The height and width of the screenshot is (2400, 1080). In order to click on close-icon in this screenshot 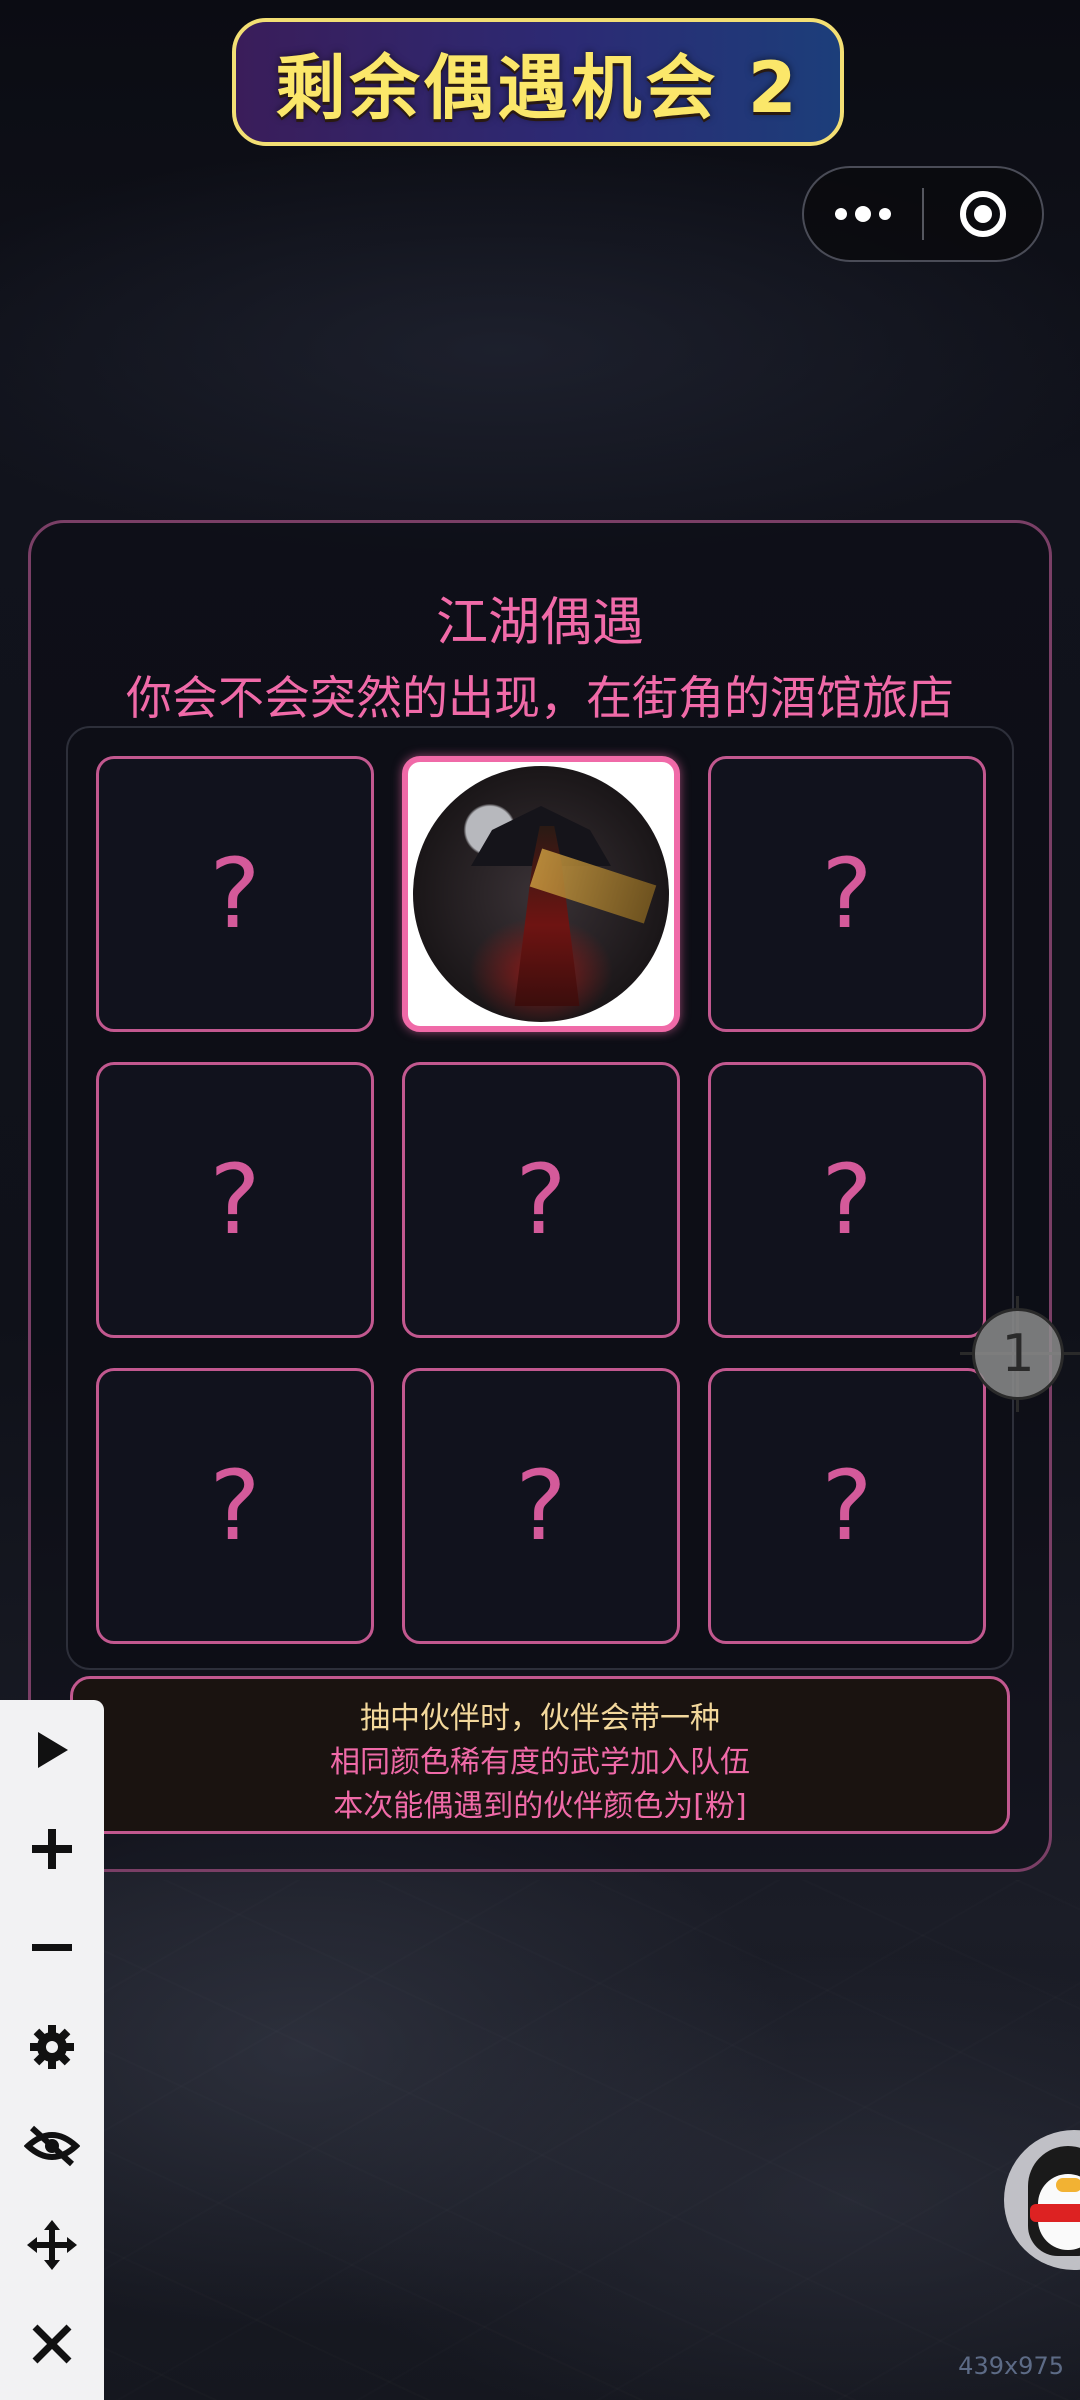, I will do `click(52, 2343)`.